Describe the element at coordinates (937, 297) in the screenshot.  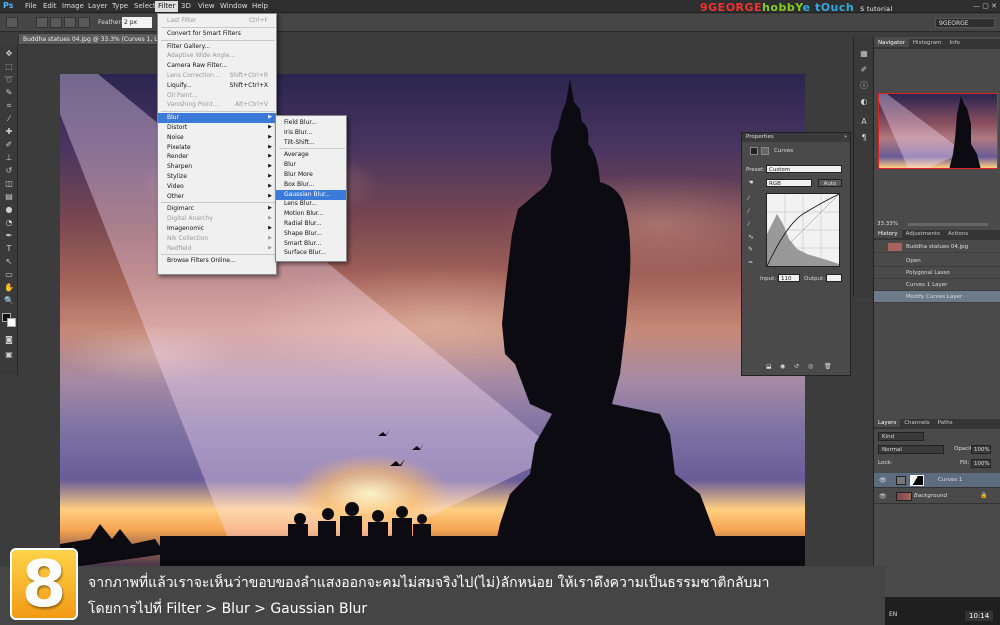
I see `history-item: Modify Curves Layer` at that location.